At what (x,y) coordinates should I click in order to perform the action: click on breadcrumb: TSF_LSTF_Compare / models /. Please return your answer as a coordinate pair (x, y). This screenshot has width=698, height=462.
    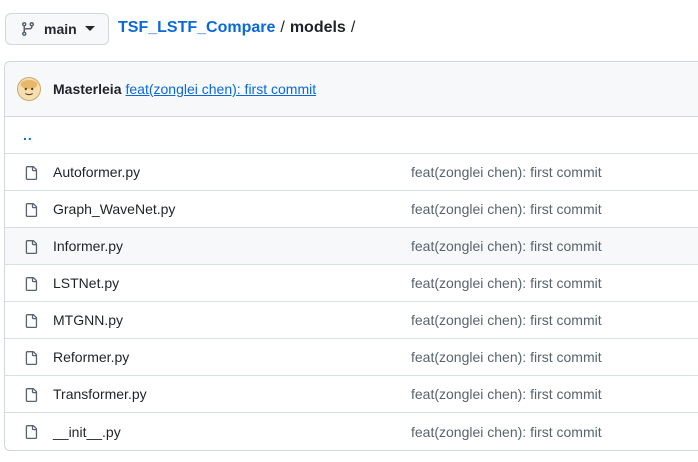
    Looking at the image, I should click on (239, 28).